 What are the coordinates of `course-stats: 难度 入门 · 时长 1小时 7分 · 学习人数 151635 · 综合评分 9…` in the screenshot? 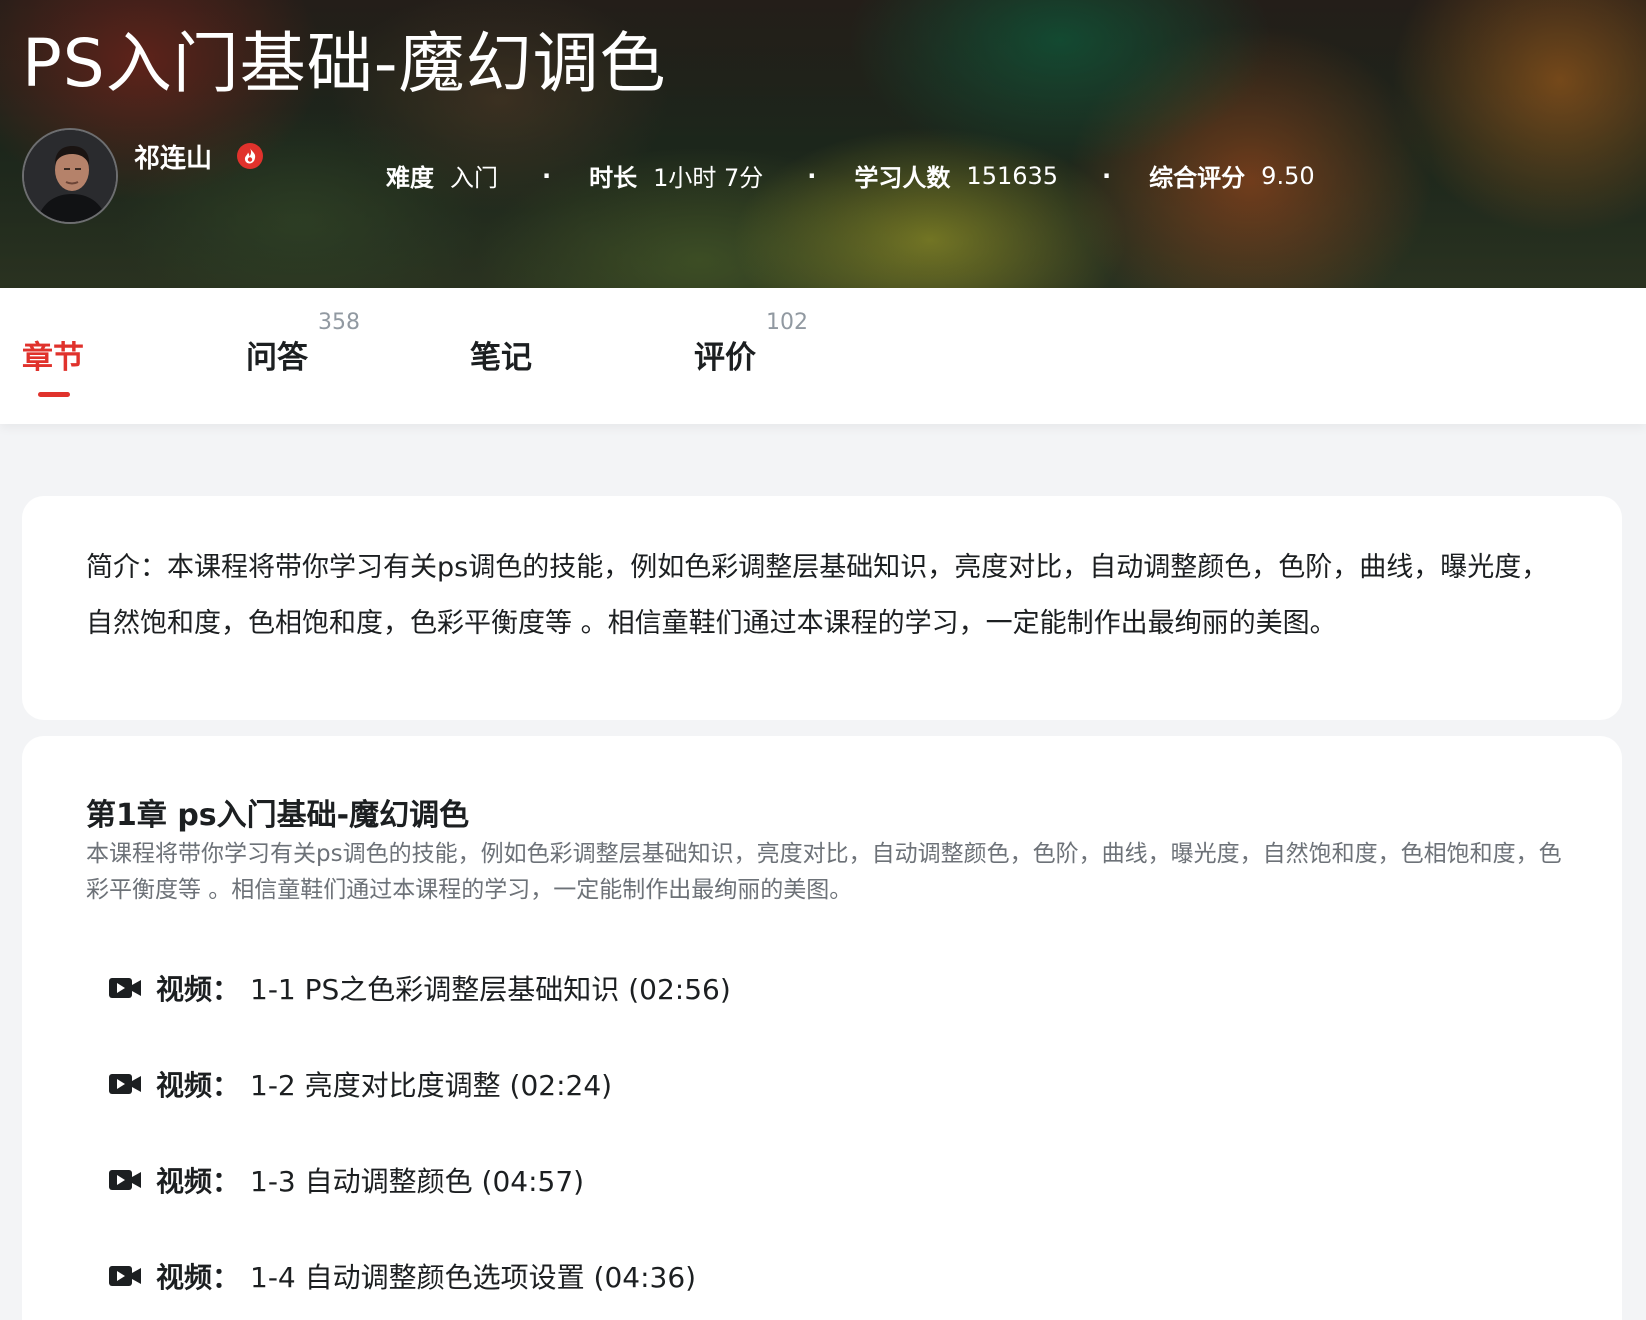 It's located at (850, 175).